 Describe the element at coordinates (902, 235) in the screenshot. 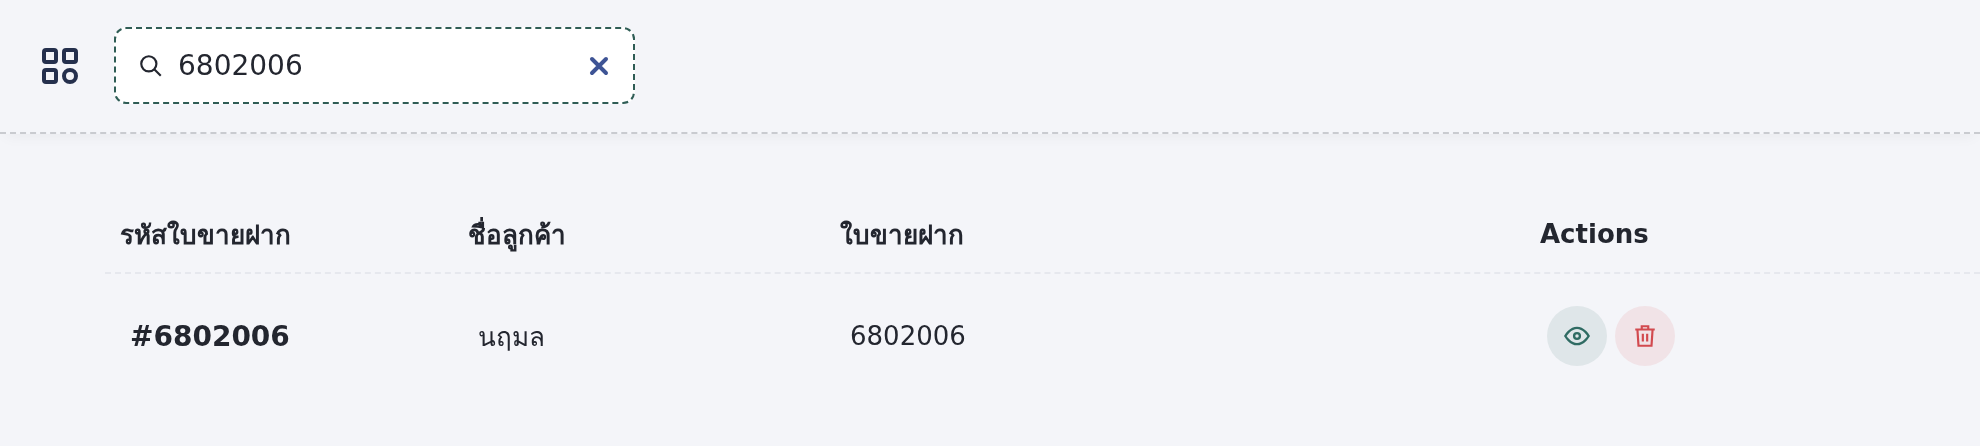

I see `column-header: ใบขายฝาก` at that location.